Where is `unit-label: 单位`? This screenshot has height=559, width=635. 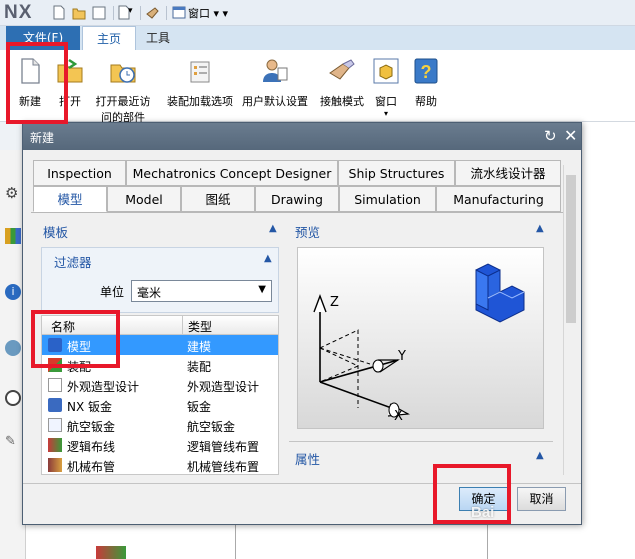 unit-label: 单位 is located at coordinates (112, 292).